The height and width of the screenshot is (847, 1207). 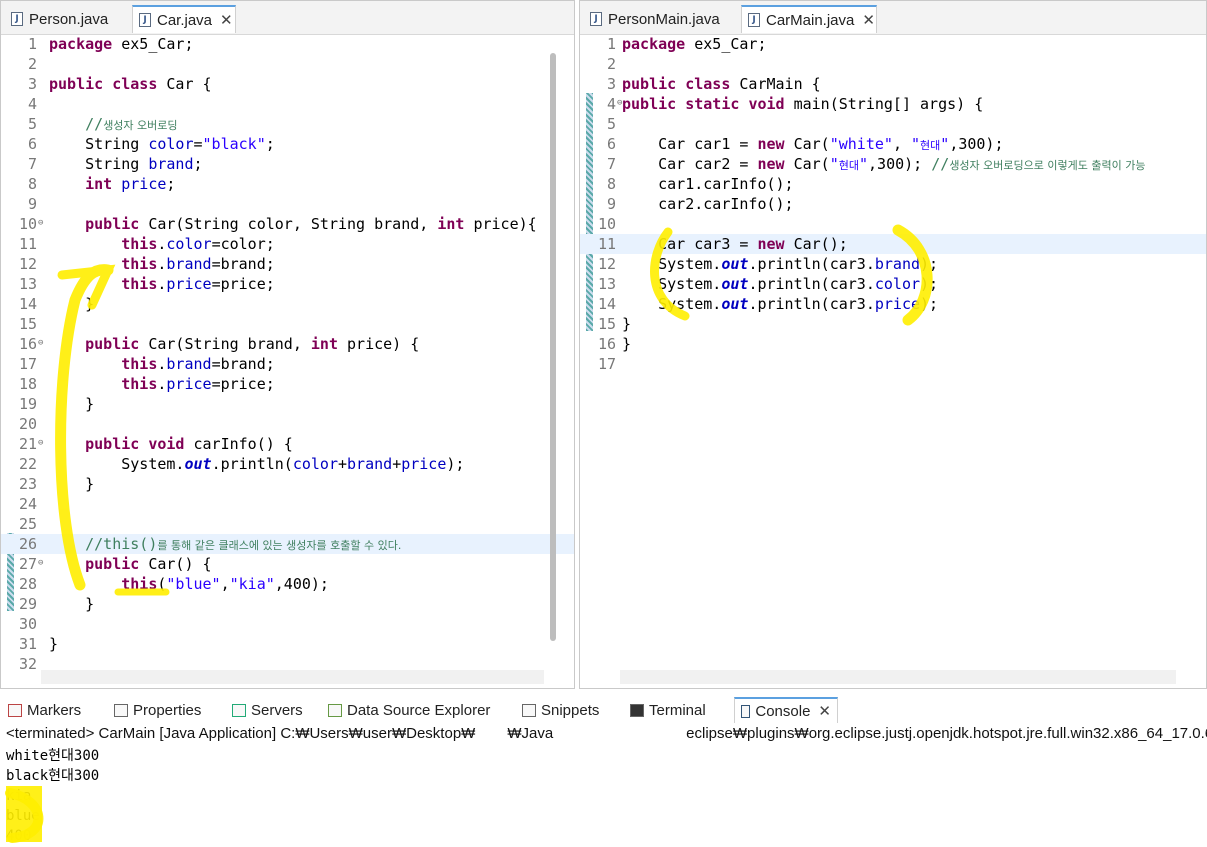 I want to click on code-text: this("blue","kia",400);, so click(x=225, y=584).